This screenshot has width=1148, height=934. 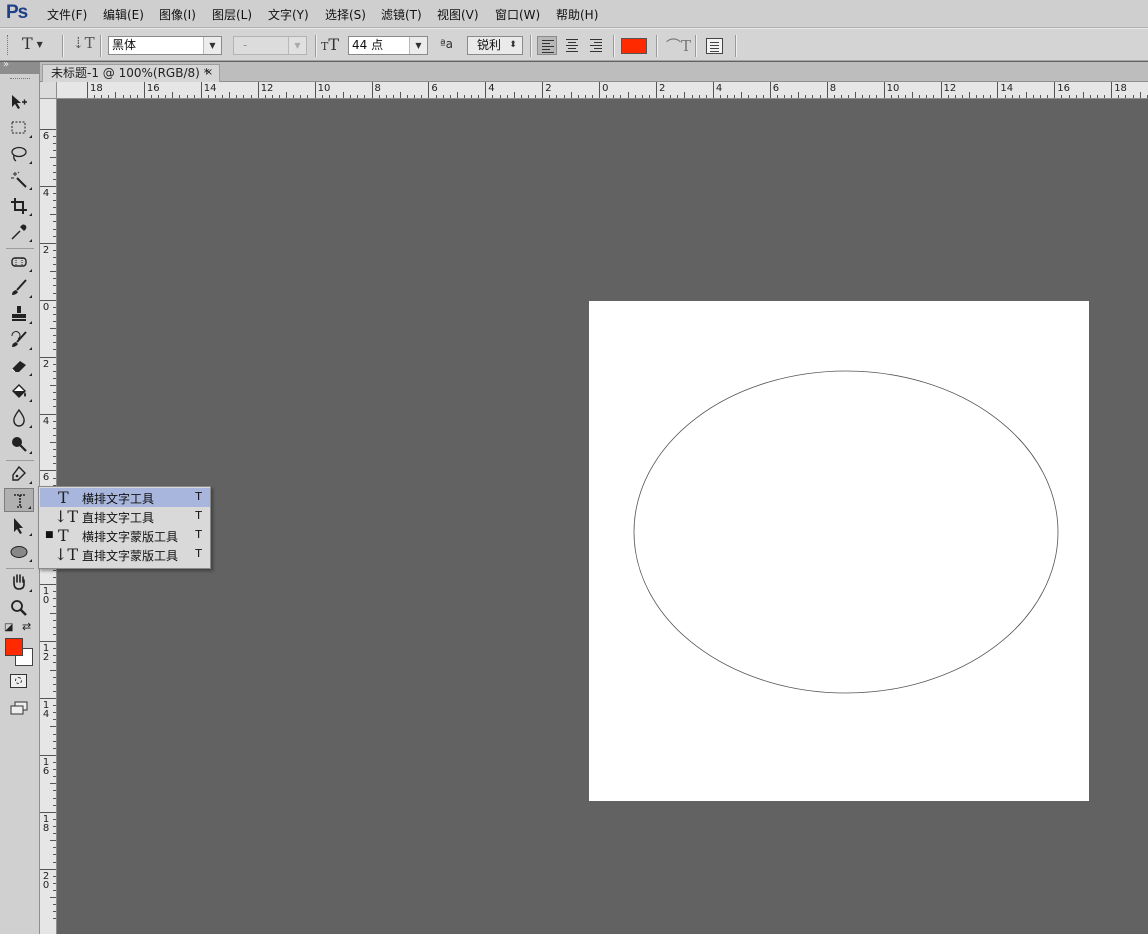 What do you see at coordinates (17, 13) in the screenshot?
I see `photoshop-logo: Ps` at bounding box center [17, 13].